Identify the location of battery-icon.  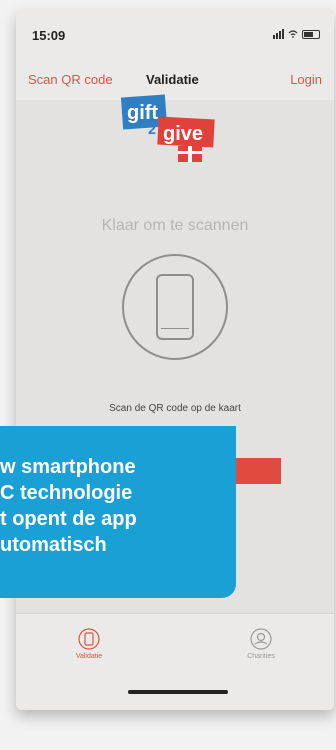
(311, 34).